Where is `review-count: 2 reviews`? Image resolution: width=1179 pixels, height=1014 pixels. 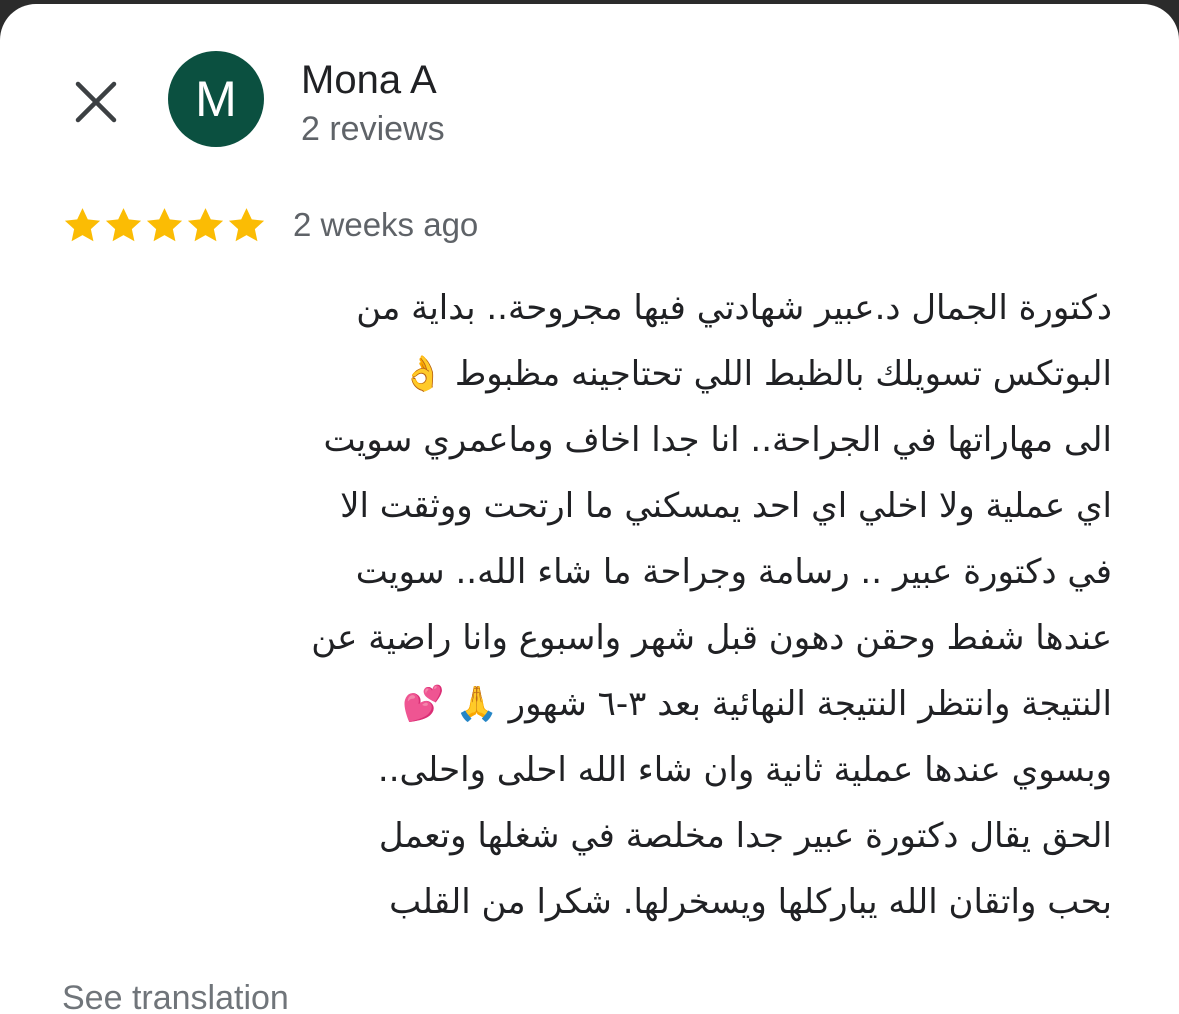
review-count: 2 reviews is located at coordinates (373, 129).